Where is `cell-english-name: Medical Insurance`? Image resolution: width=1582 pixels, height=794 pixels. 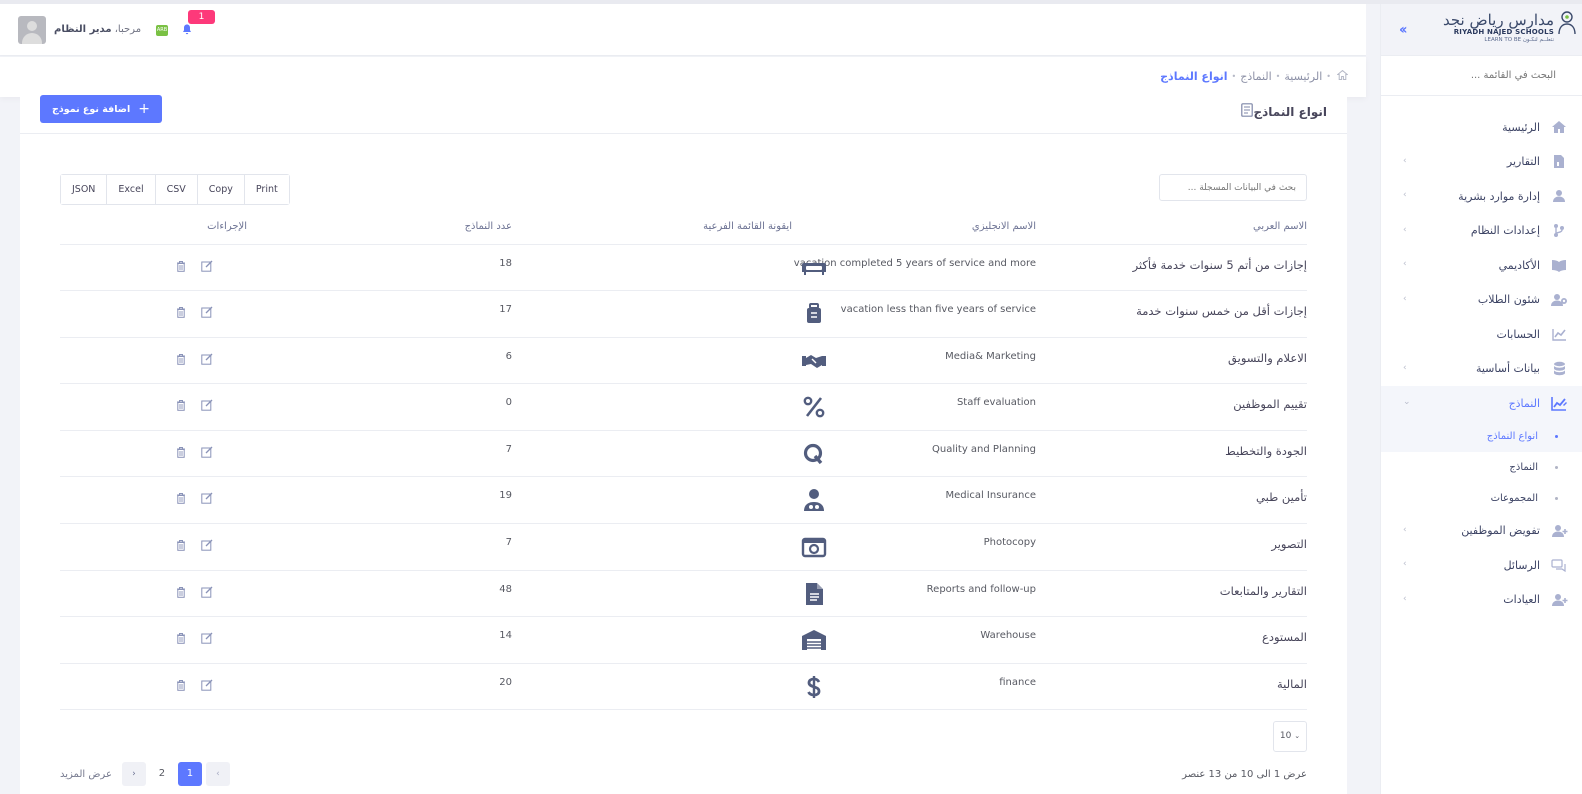
cell-english-name: Medical Insurance is located at coordinates (914, 500).